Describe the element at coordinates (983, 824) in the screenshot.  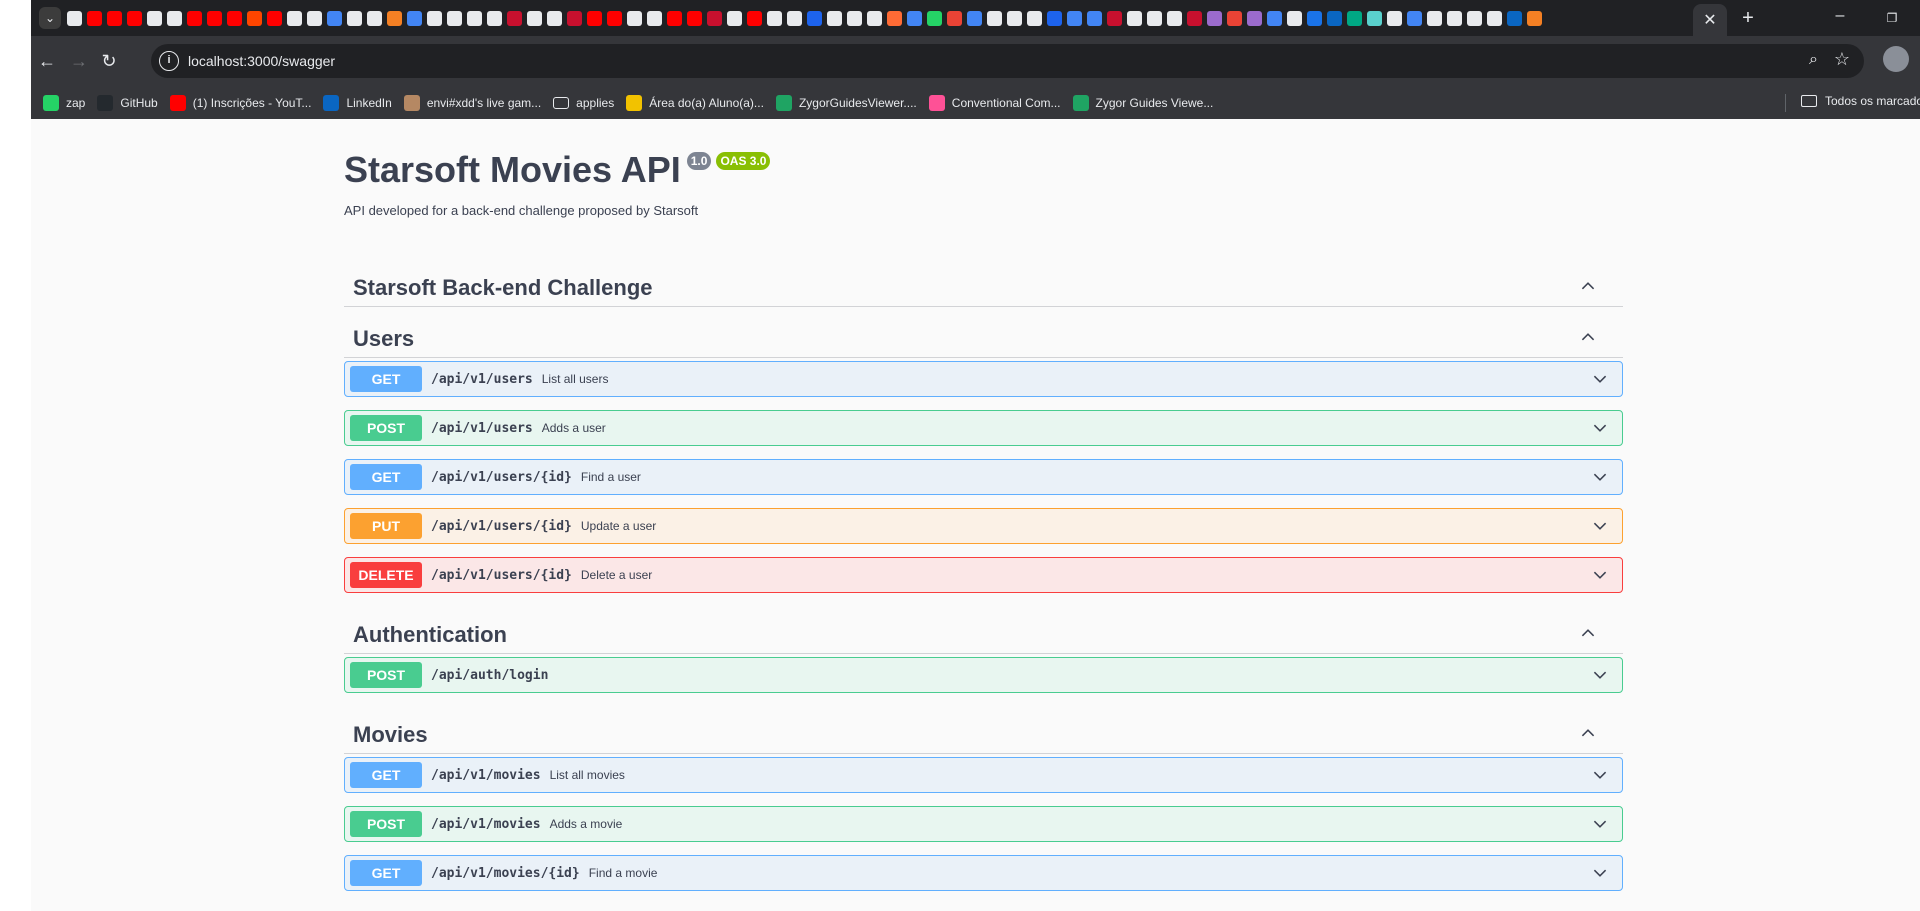
I see `operation-post: POST/api/v1/movies Adds a movie` at that location.